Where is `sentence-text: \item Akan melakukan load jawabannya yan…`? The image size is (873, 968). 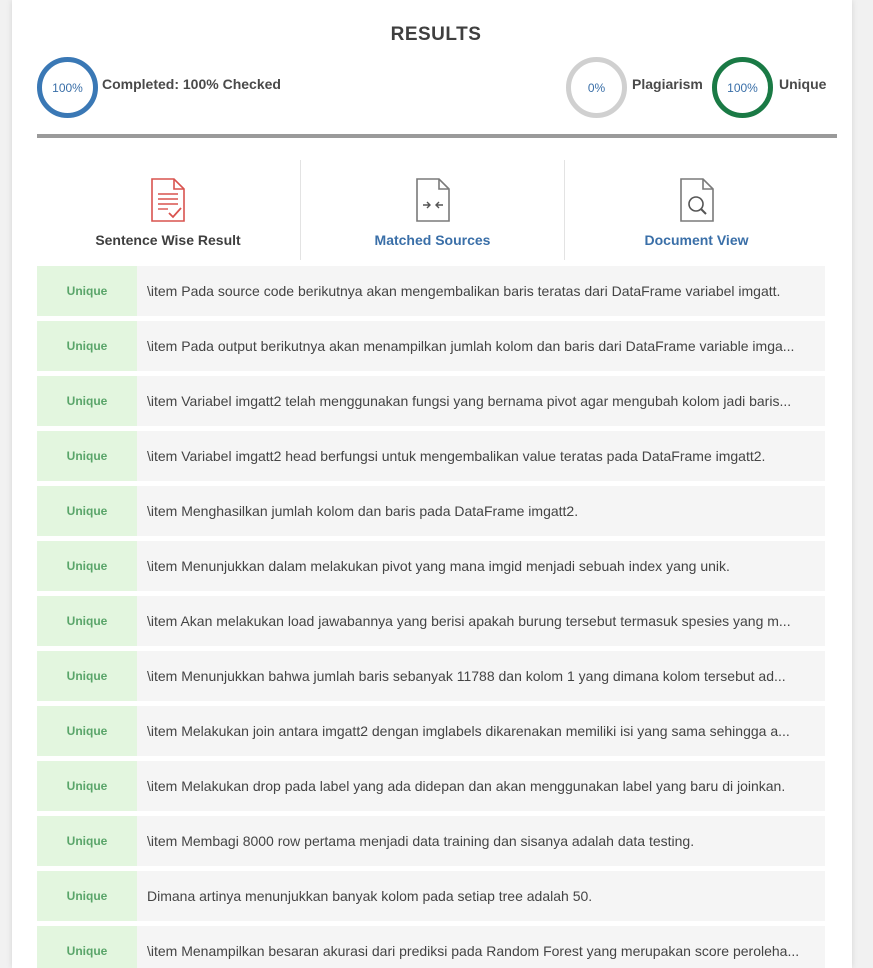 sentence-text: \item Akan melakukan load jawabannya yan… is located at coordinates (469, 621).